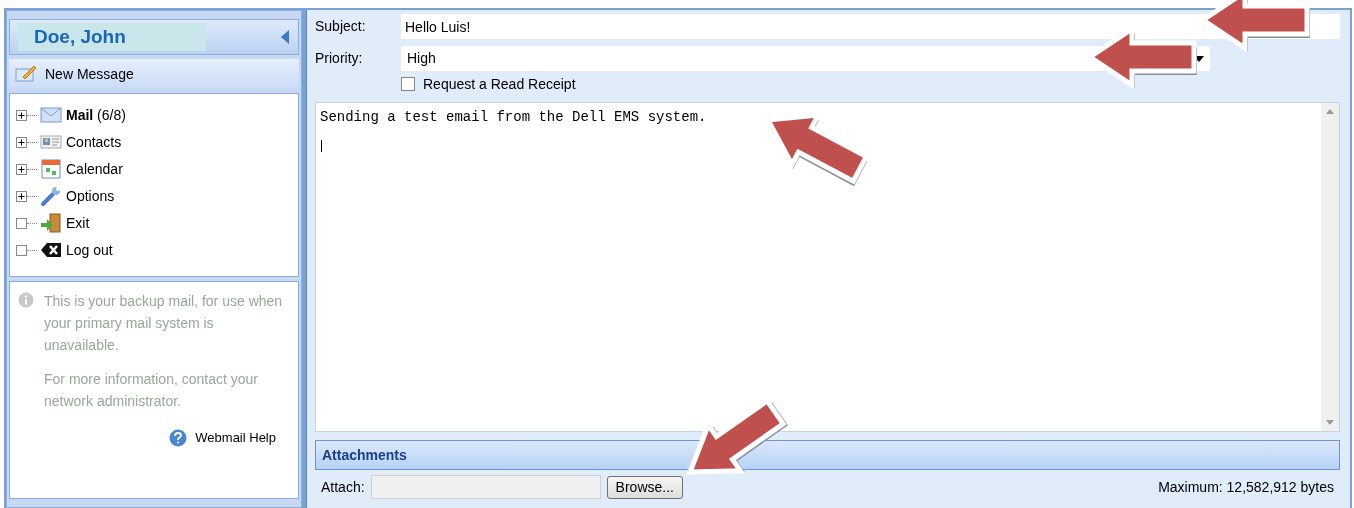 The height and width of the screenshot is (508, 1354). Describe the element at coordinates (26, 300) in the screenshot. I see `info-icon` at that location.